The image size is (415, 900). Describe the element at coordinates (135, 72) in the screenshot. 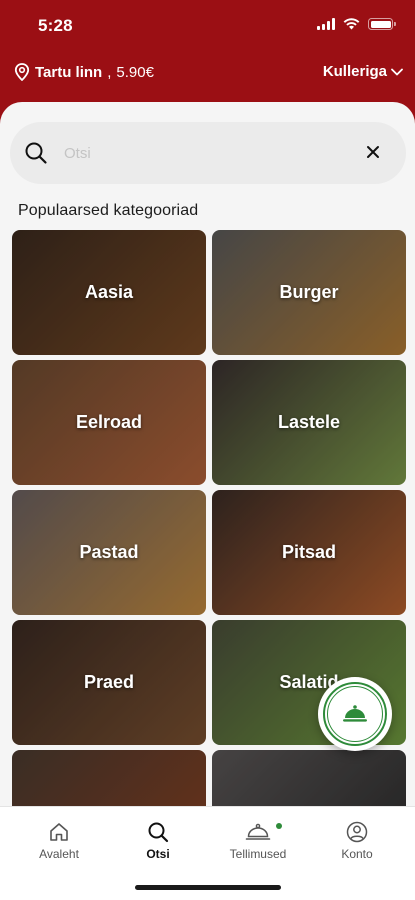

I see `delivery-fee: 5.90€` at that location.